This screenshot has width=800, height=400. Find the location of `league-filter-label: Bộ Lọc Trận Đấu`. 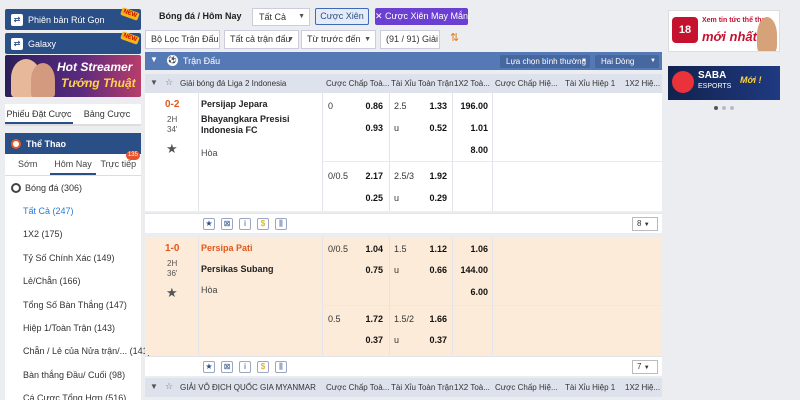

league-filter-label: Bộ Lọc Trận Đấu is located at coordinates (185, 39).